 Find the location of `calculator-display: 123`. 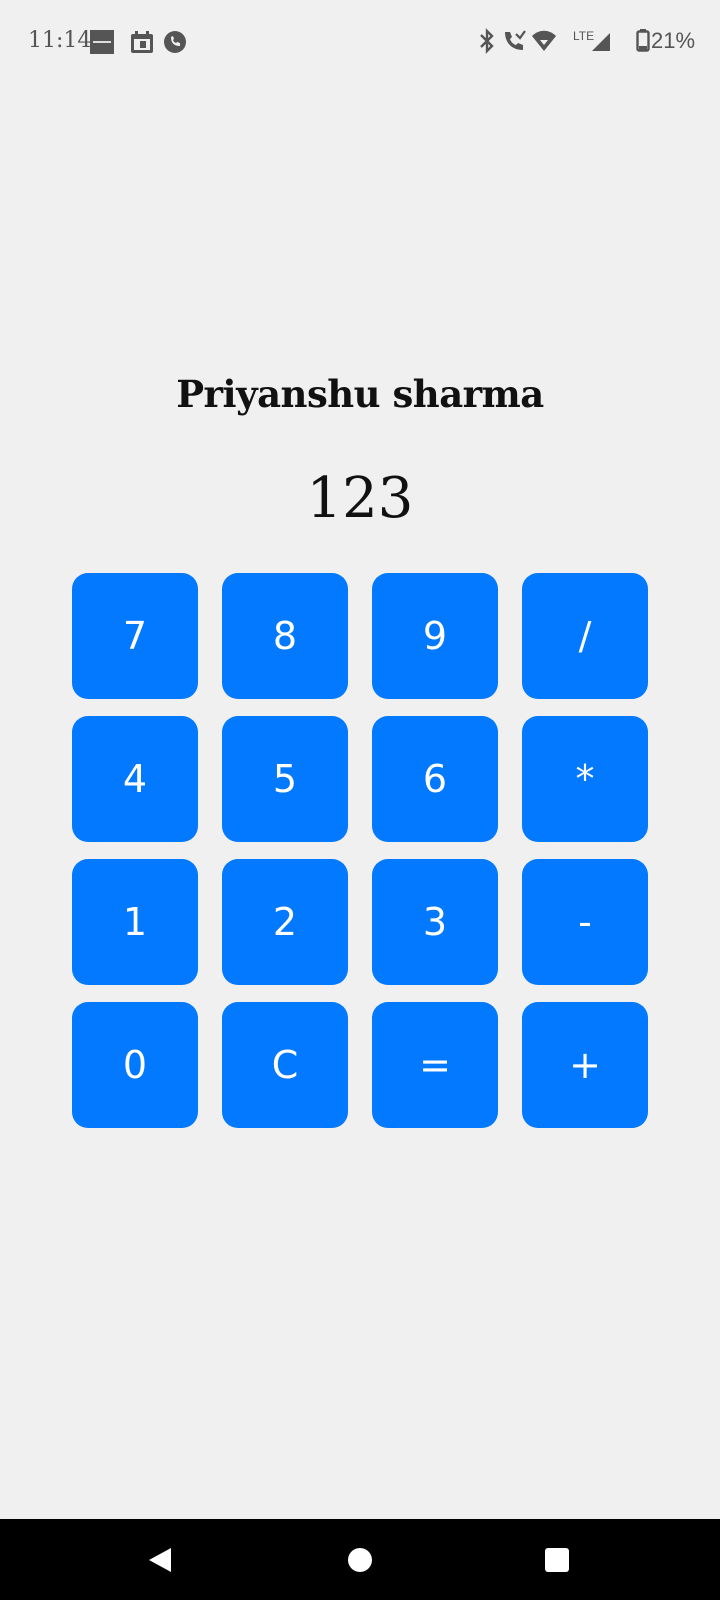

calculator-display: 123 is located at coordinates (360, 498).